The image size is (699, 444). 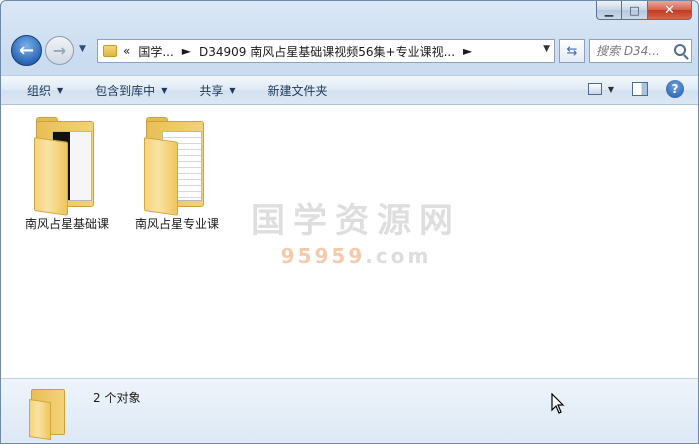 What do you see at coordinates (640, 89) in the screenshot?
I see `preview-pane-icon` at bounding box center [640, 89].